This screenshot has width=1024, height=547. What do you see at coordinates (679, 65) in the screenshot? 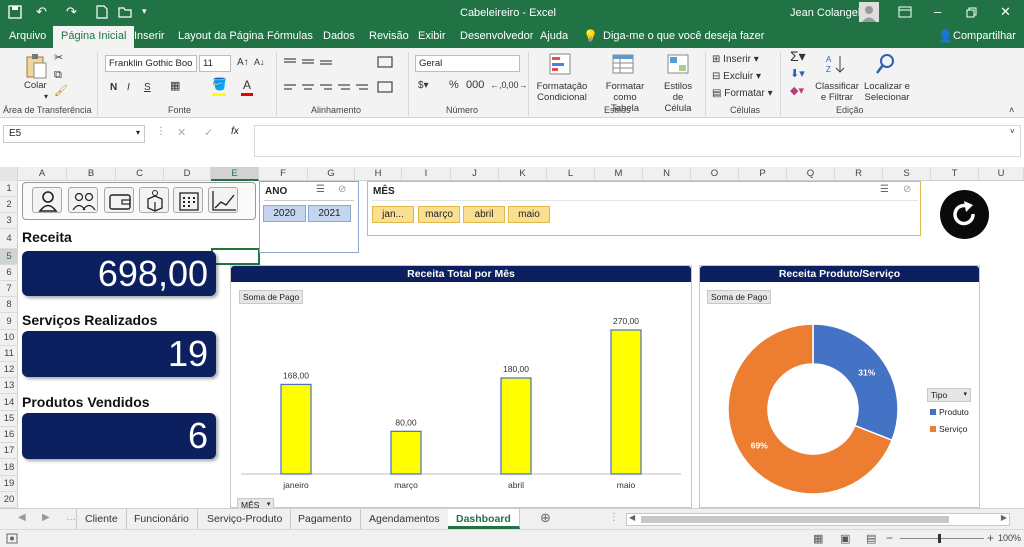
I see `cell-styles-icon` at bounding box center [679, 65].